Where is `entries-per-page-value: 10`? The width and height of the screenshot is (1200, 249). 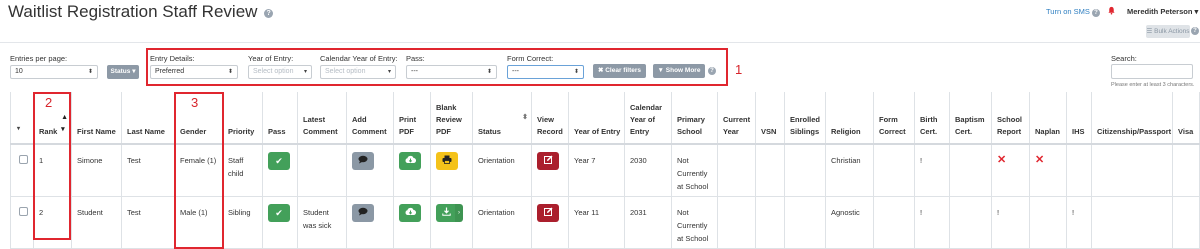 entries-per-page-value: 10 is located at coordinates (19, 71).